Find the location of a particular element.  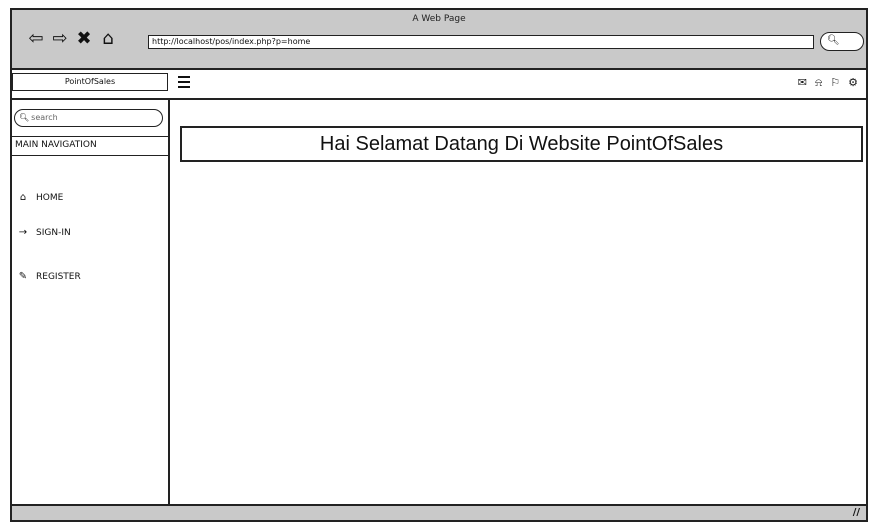

gears-icon: ⚙︎ is located at coordinates (853, 83).